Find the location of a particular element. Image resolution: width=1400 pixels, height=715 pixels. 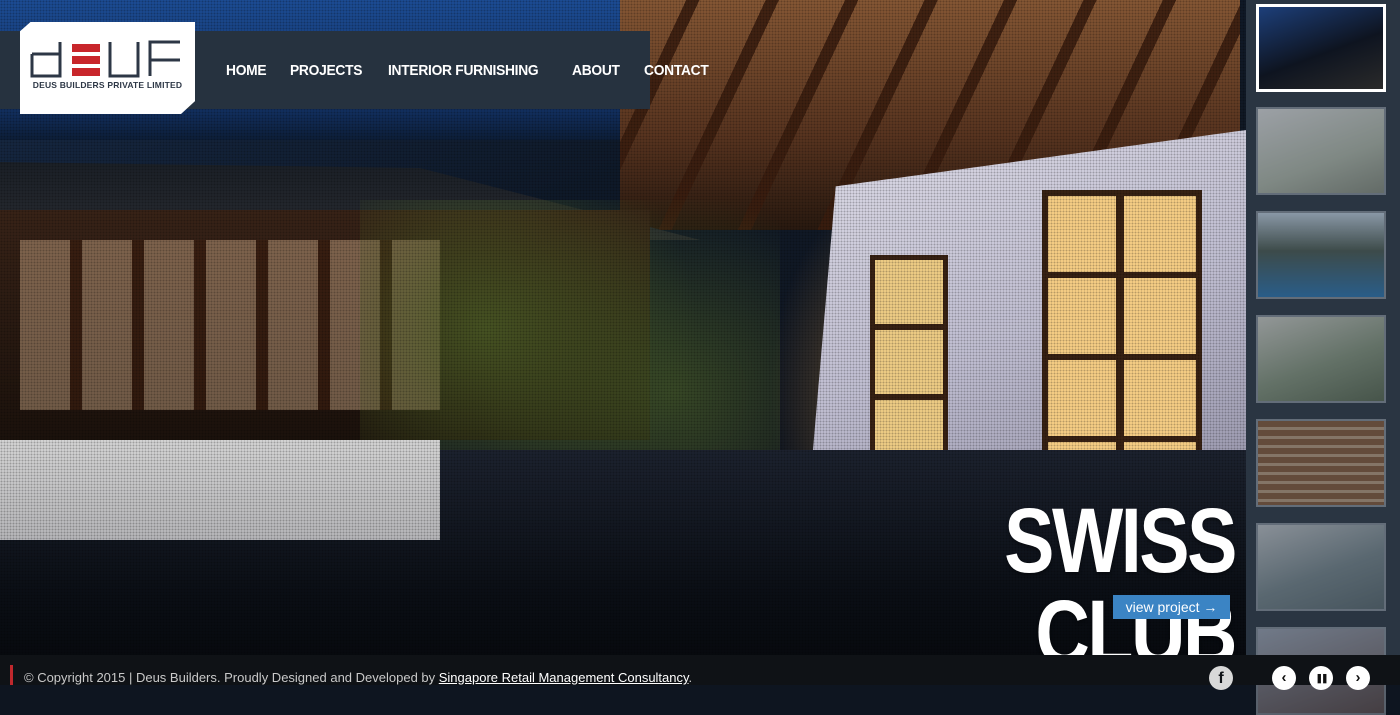

prev-arrow-icon: ‹ is located at coordinates (1284, 678).